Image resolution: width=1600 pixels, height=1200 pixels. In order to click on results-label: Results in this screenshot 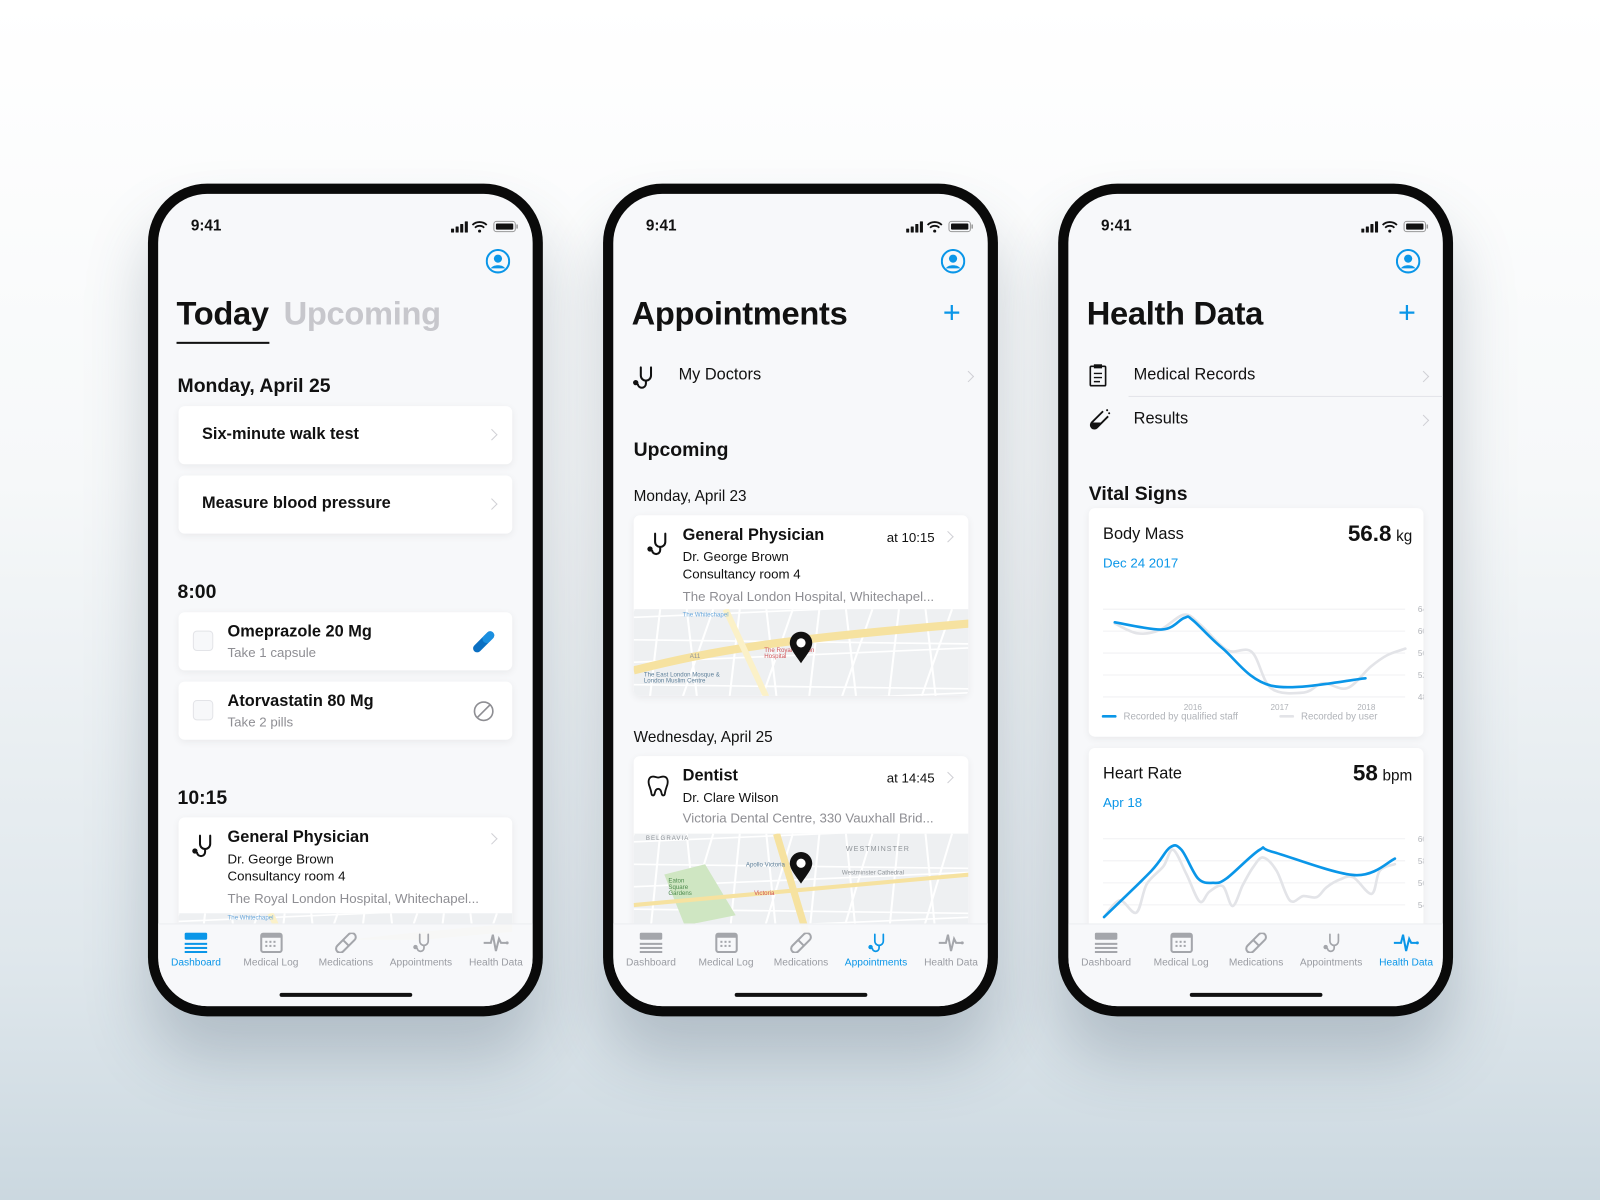, I will do `click(1161, 419)`.